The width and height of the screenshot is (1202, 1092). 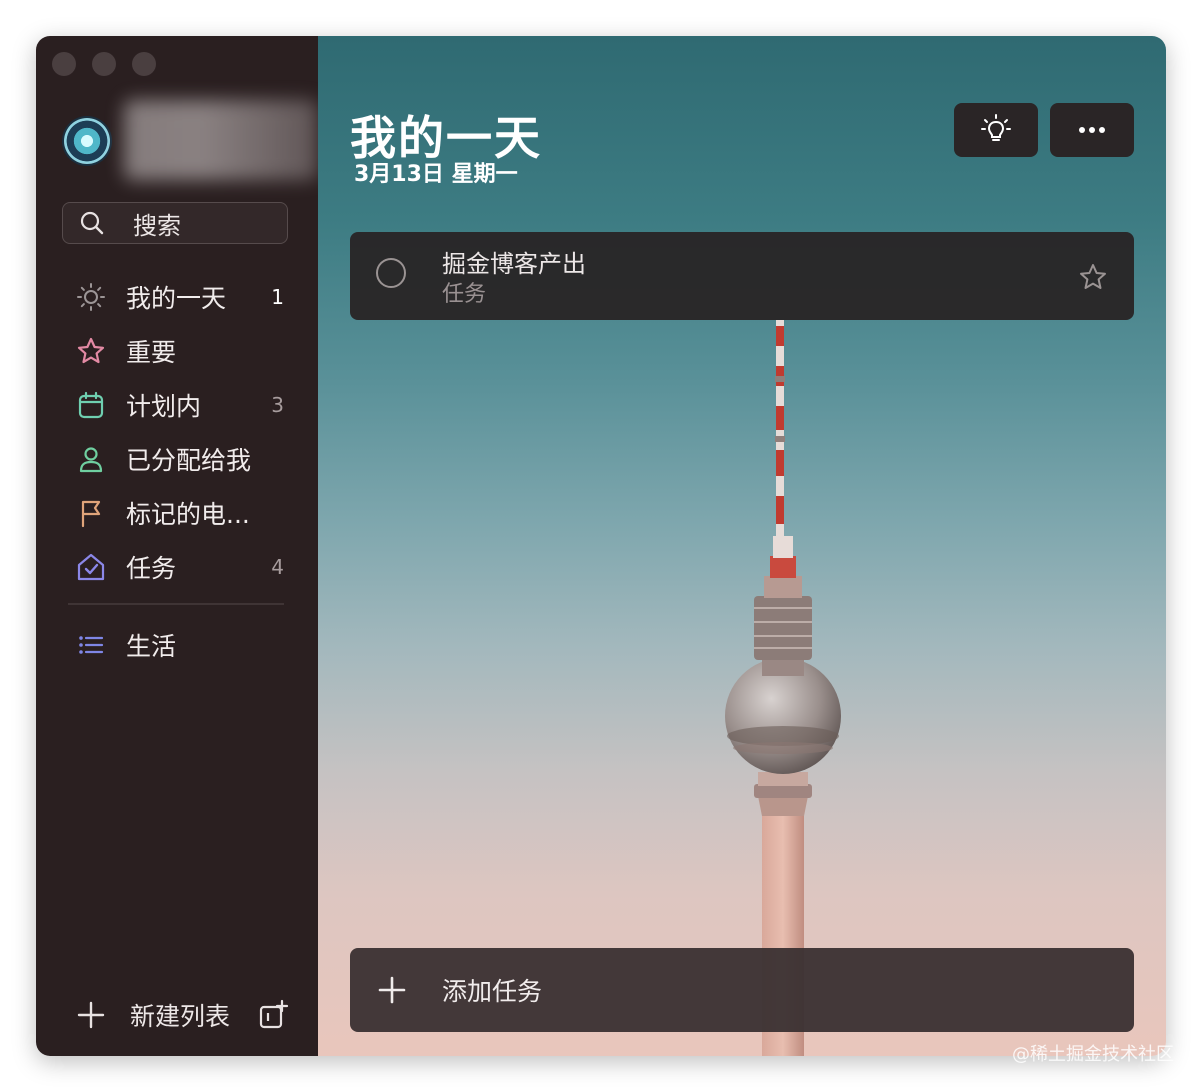 What do you see at coordinates (92, 223) in the screenshot?
I see `search-icon` at bounding box center [92, 223].